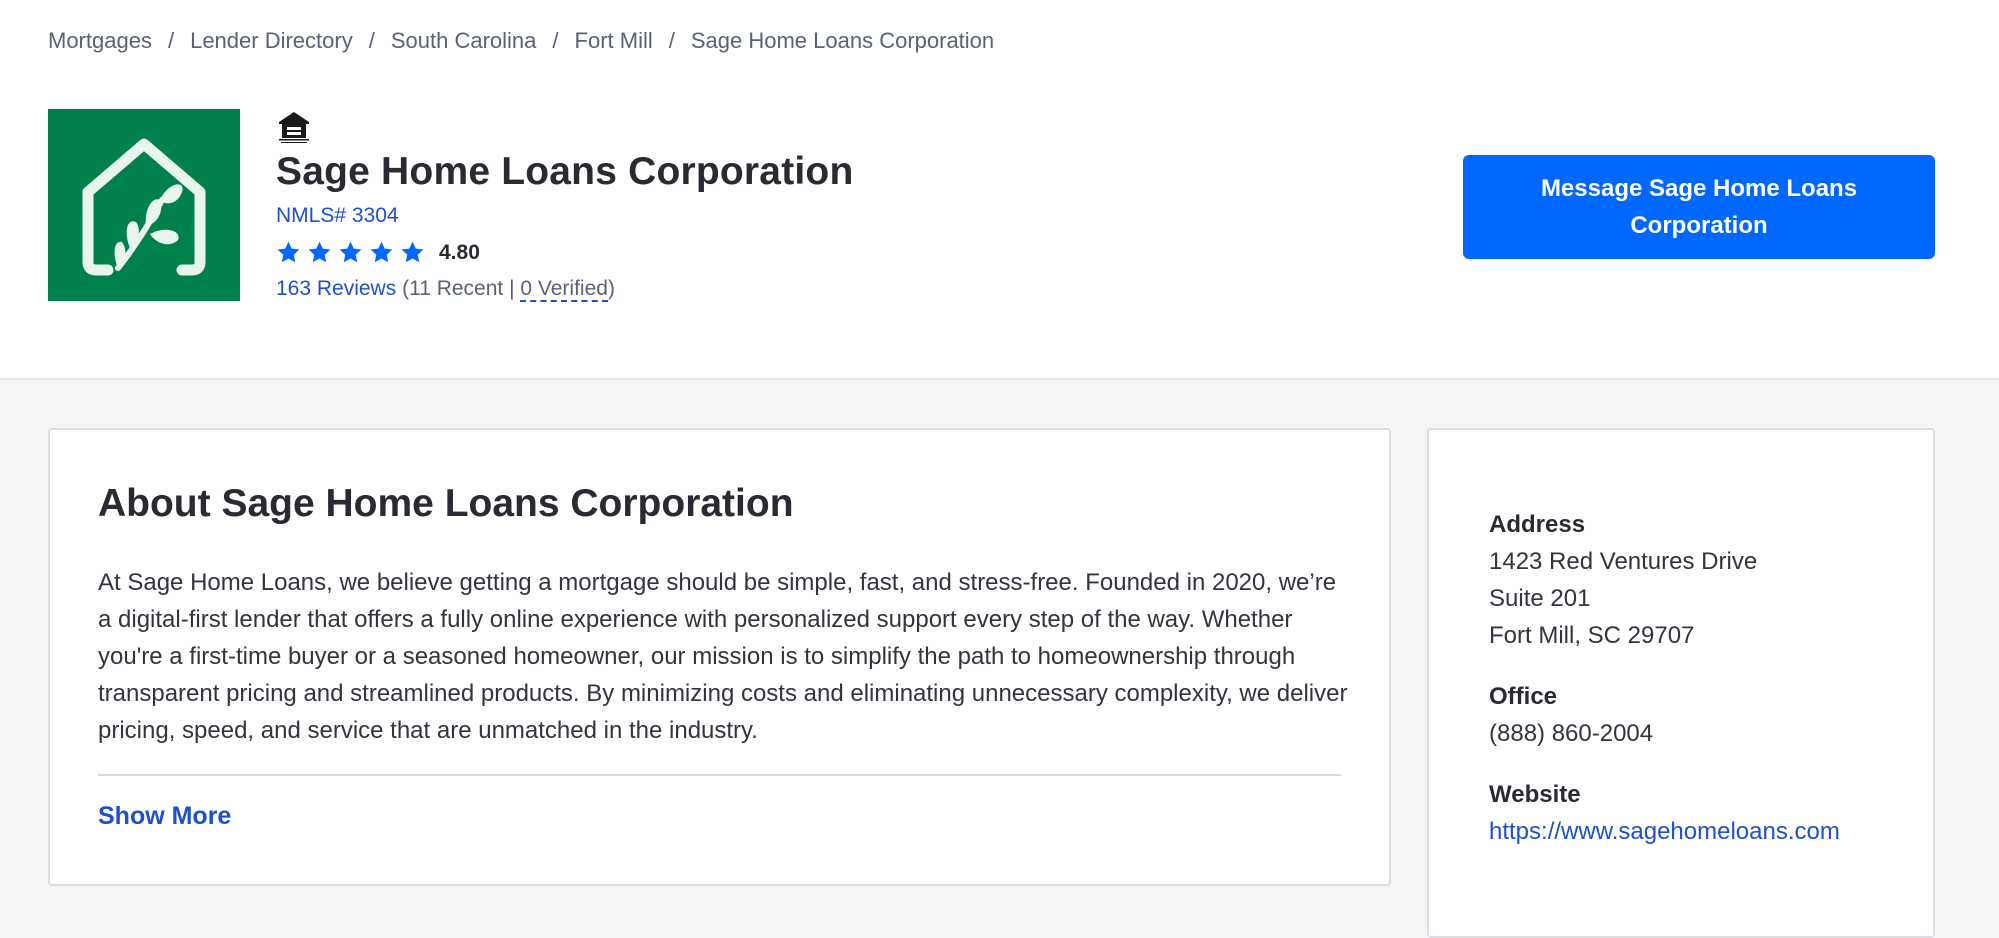  Describe the element at coordinates (1523, 696) in the screenshot. I see `office-label: Office` at that location.